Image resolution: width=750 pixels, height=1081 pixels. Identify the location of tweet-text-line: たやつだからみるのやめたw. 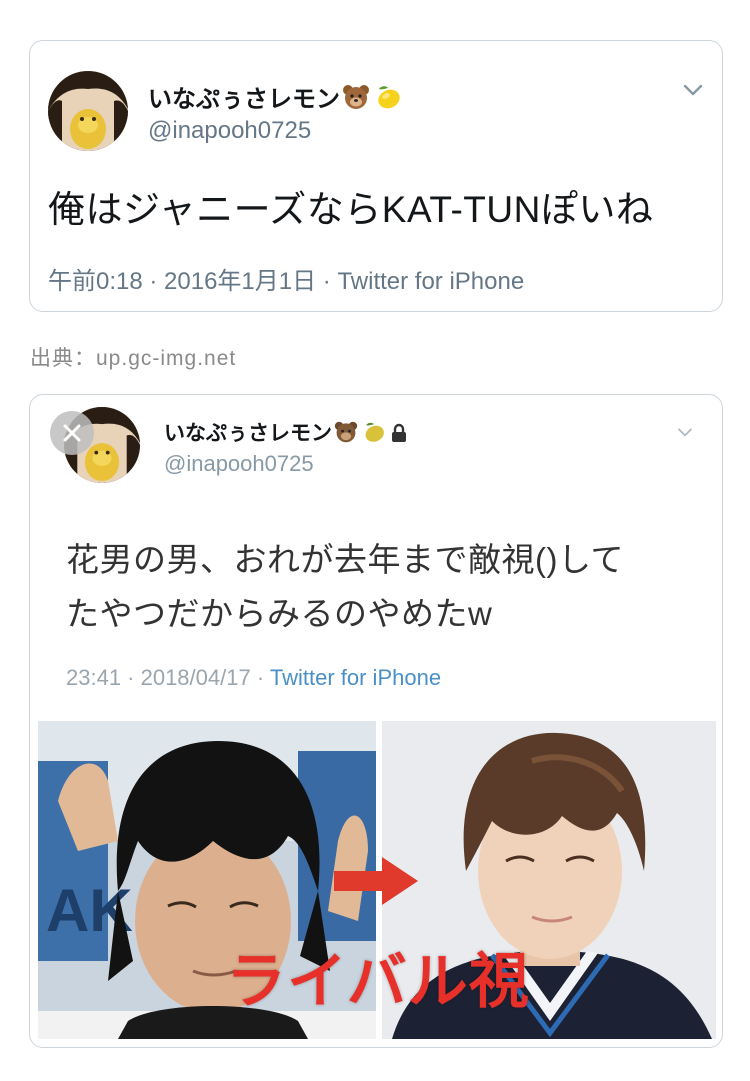
(279, 613).